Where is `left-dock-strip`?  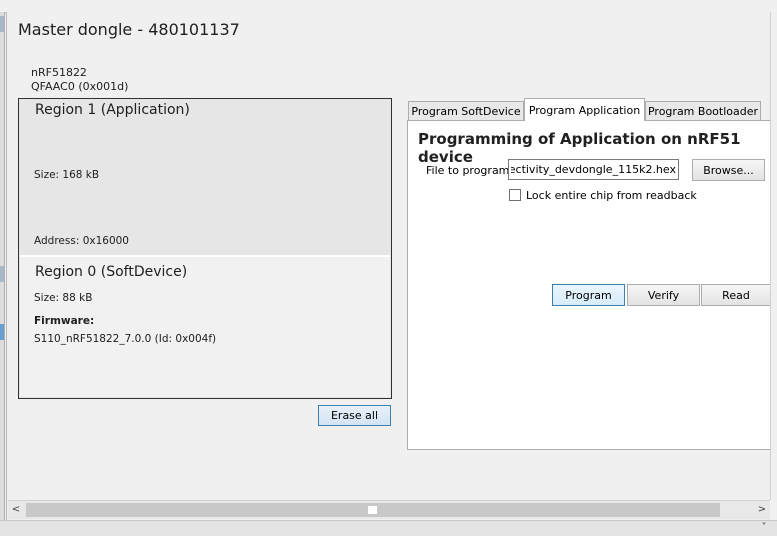
left-dock-strip is located at coordinates (2, 266).